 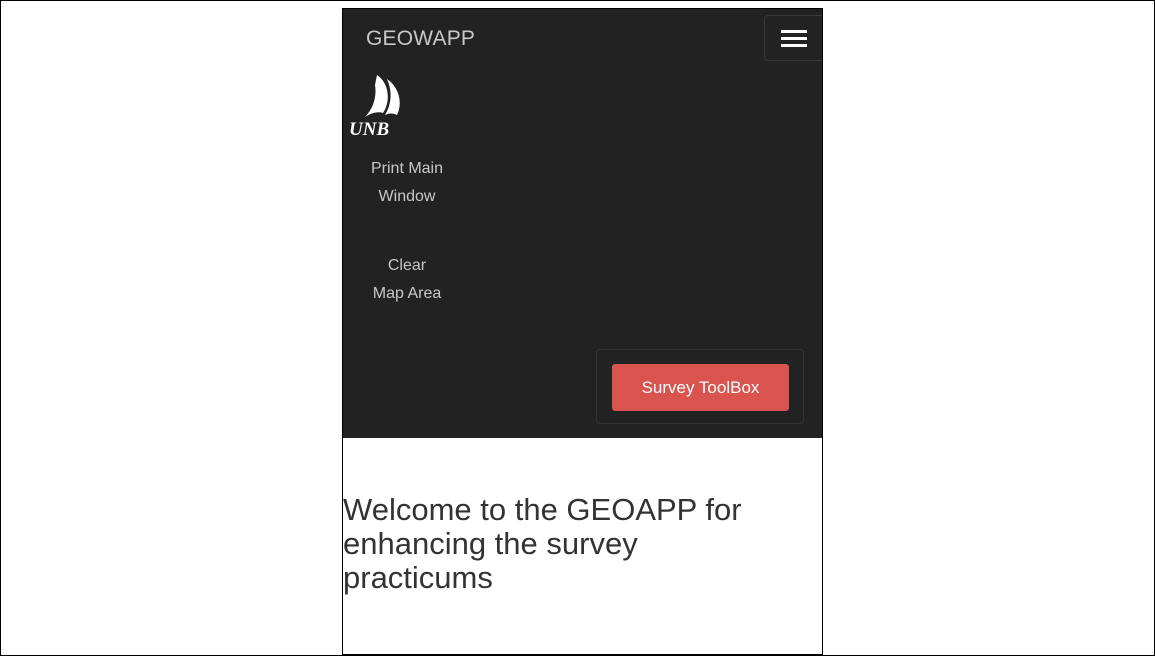 I want to click on sail-logo-icon, so click(x=382, y=96).